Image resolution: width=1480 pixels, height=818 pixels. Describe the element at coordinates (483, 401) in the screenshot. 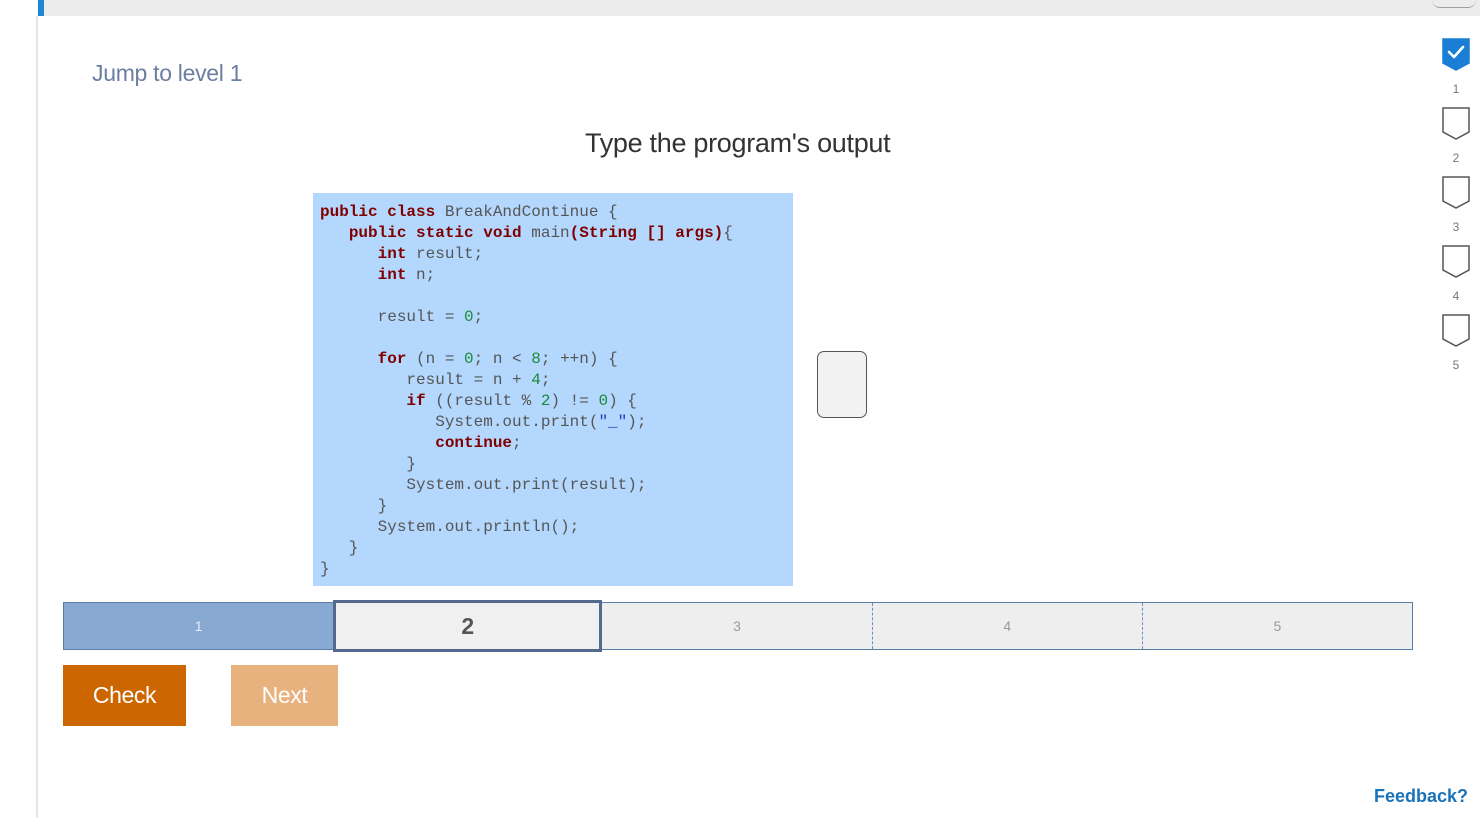

I see `code-token: ((result %` at that location.